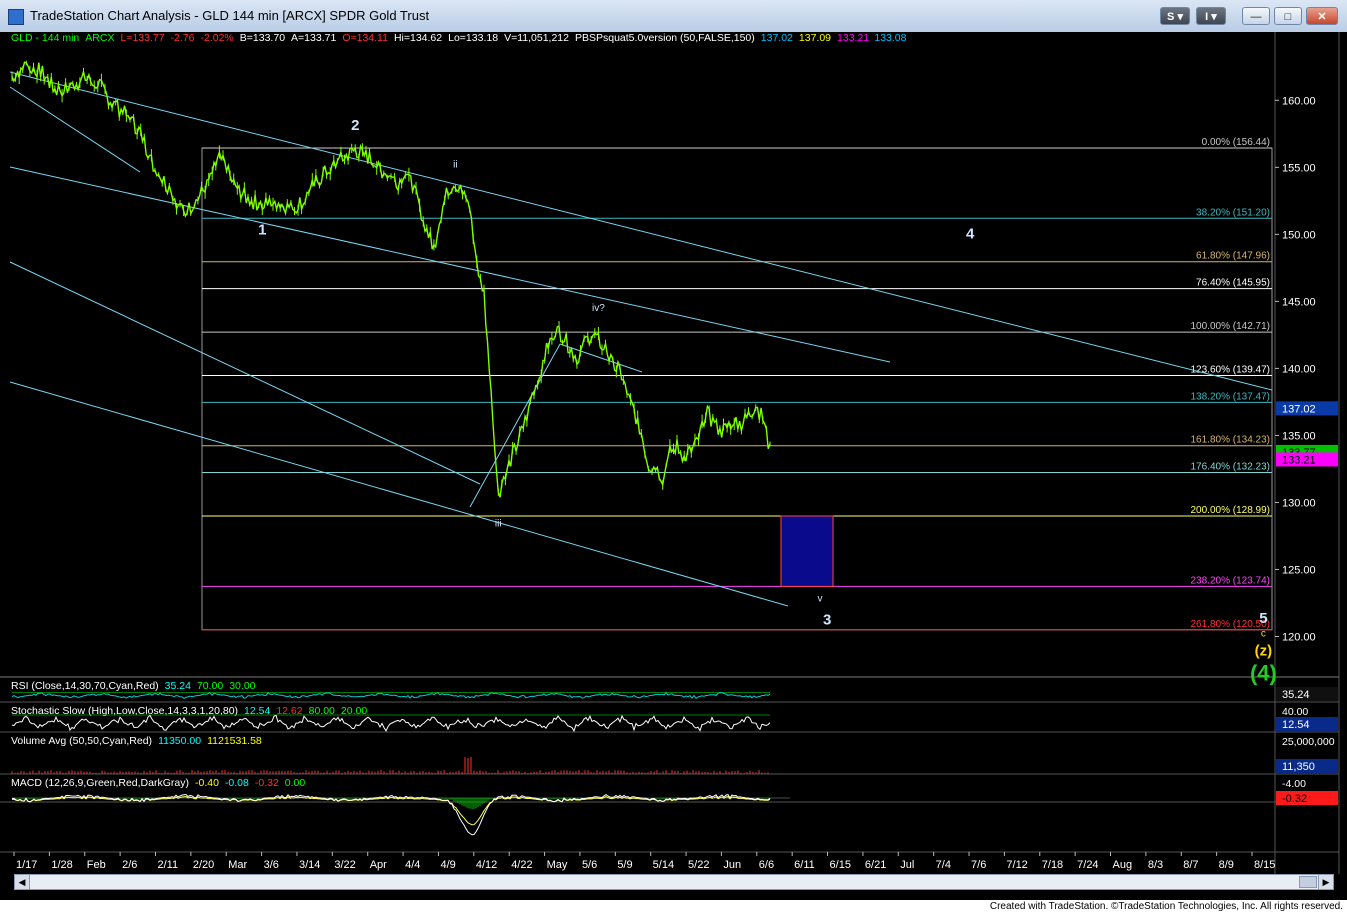  Describe the element at coordinates (271, 865) in the screenshot. I see `time-axis-label: 3/6` at that location.